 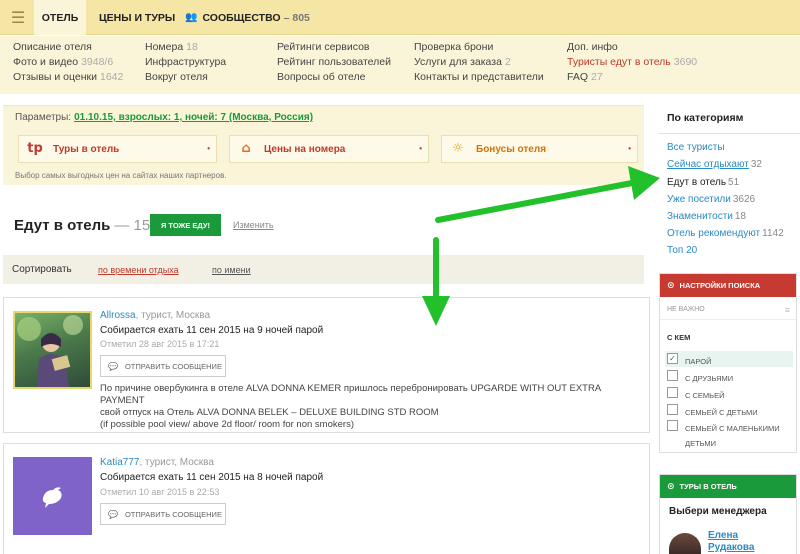 I want to click on companion-select: НЕ ВАЖНО ≡, so click(x=728, y=310).